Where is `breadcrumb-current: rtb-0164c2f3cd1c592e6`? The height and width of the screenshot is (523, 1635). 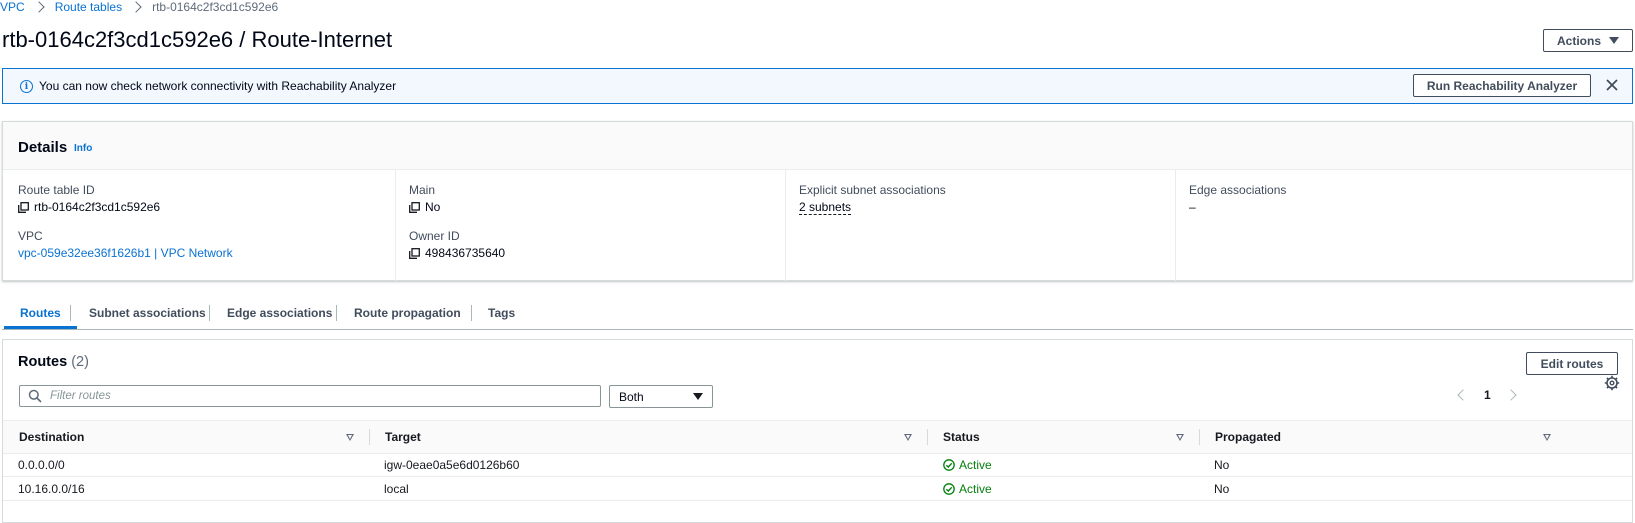 breadcrumb-current: rtb-0164c2f3cd1c592e6 is located at coordinates (215, 7).